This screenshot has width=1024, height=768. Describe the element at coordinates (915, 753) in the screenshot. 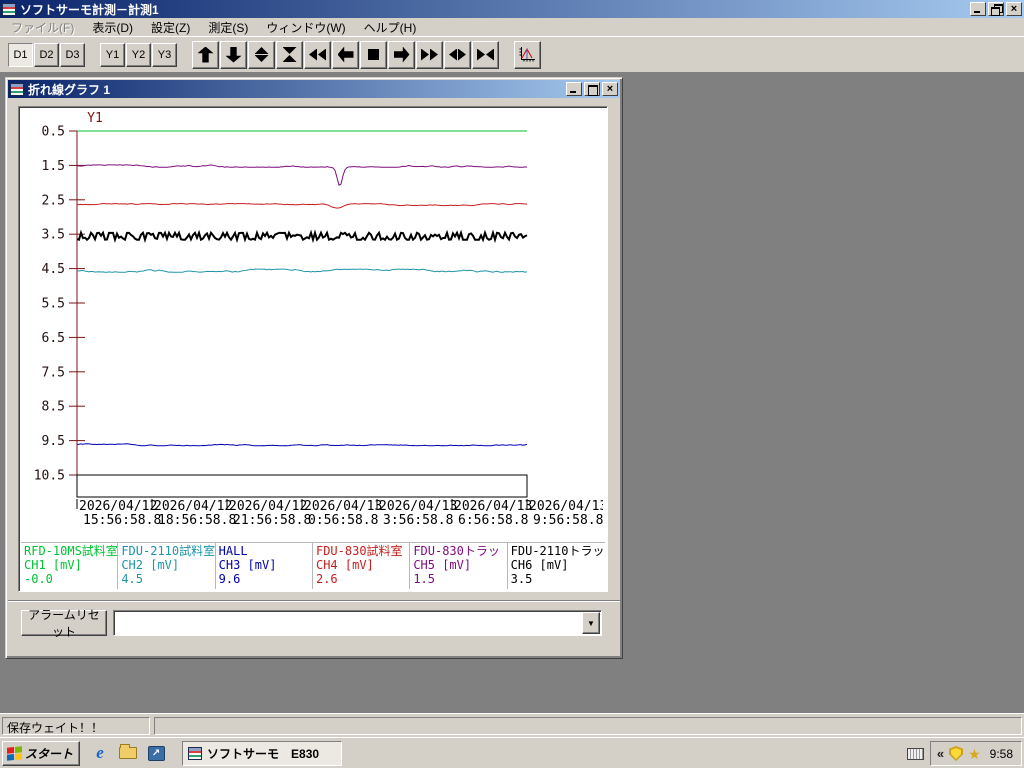

I see `keyboard-icon` at that location.